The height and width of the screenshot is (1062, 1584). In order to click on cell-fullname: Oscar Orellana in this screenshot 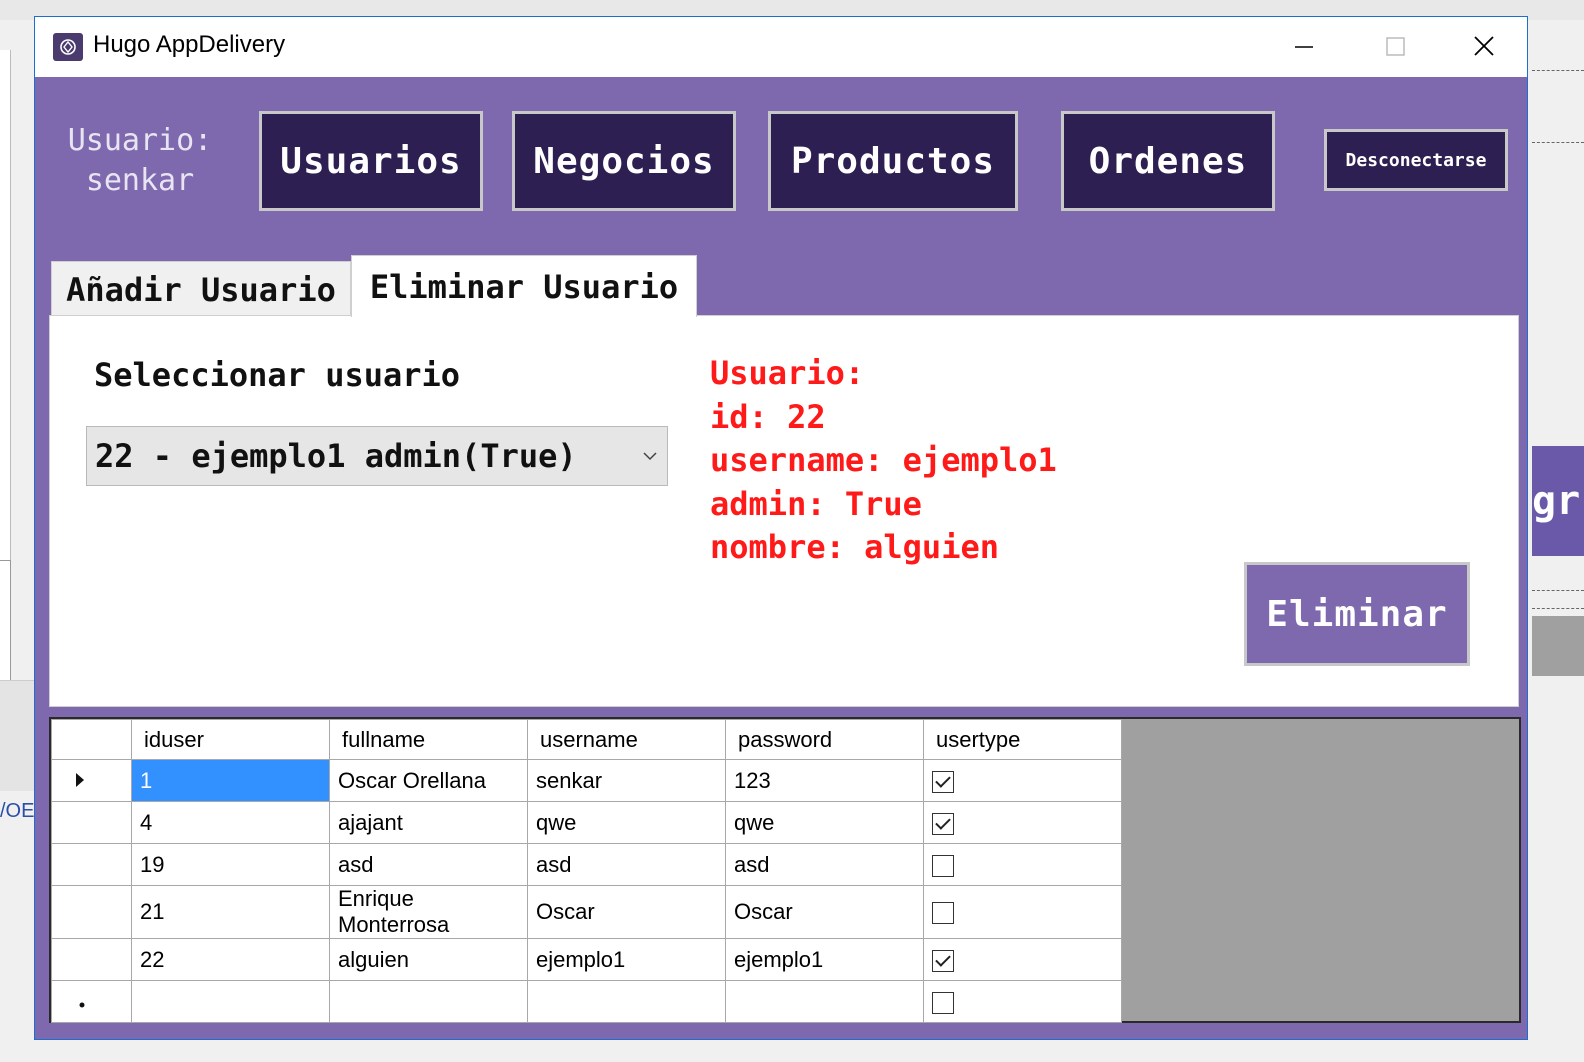, I will do `click(428, 780)`.